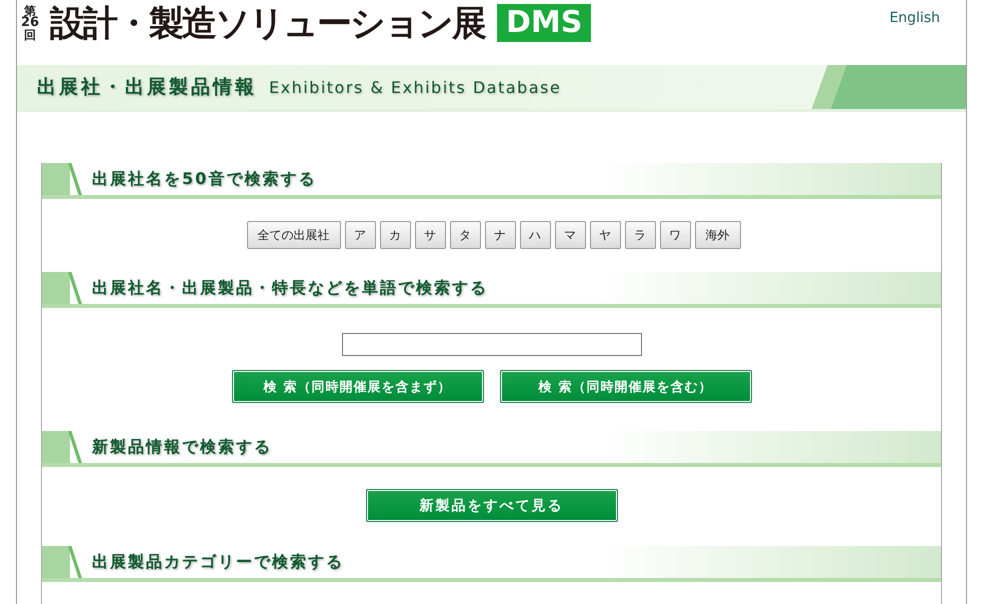 This screenshot has width=991, height=604. What do you see at coordinates (500, 235) in the screenshot?
I see `index-button: ナ` at bounding box center [500, 235].